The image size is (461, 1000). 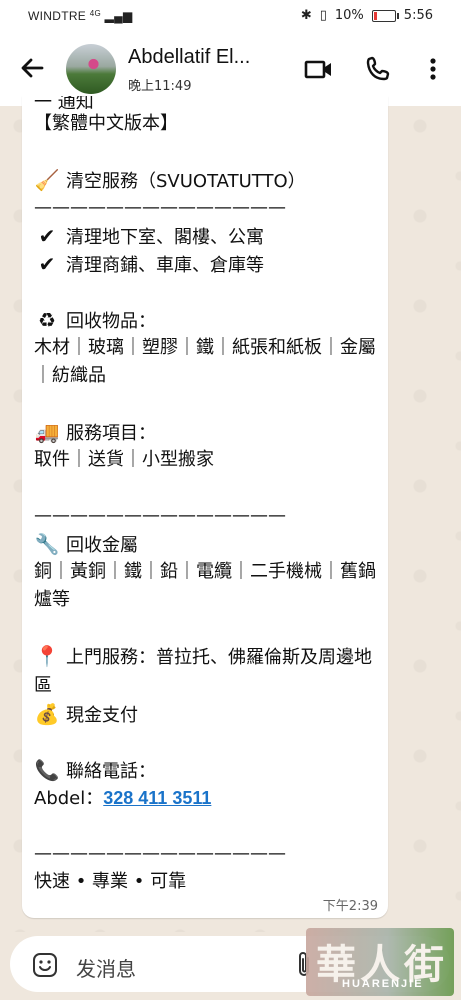 What do you see at coordinates (379, 69) in the screenshot?
I see `voice-call-icon` at bounding box center [379, 69].